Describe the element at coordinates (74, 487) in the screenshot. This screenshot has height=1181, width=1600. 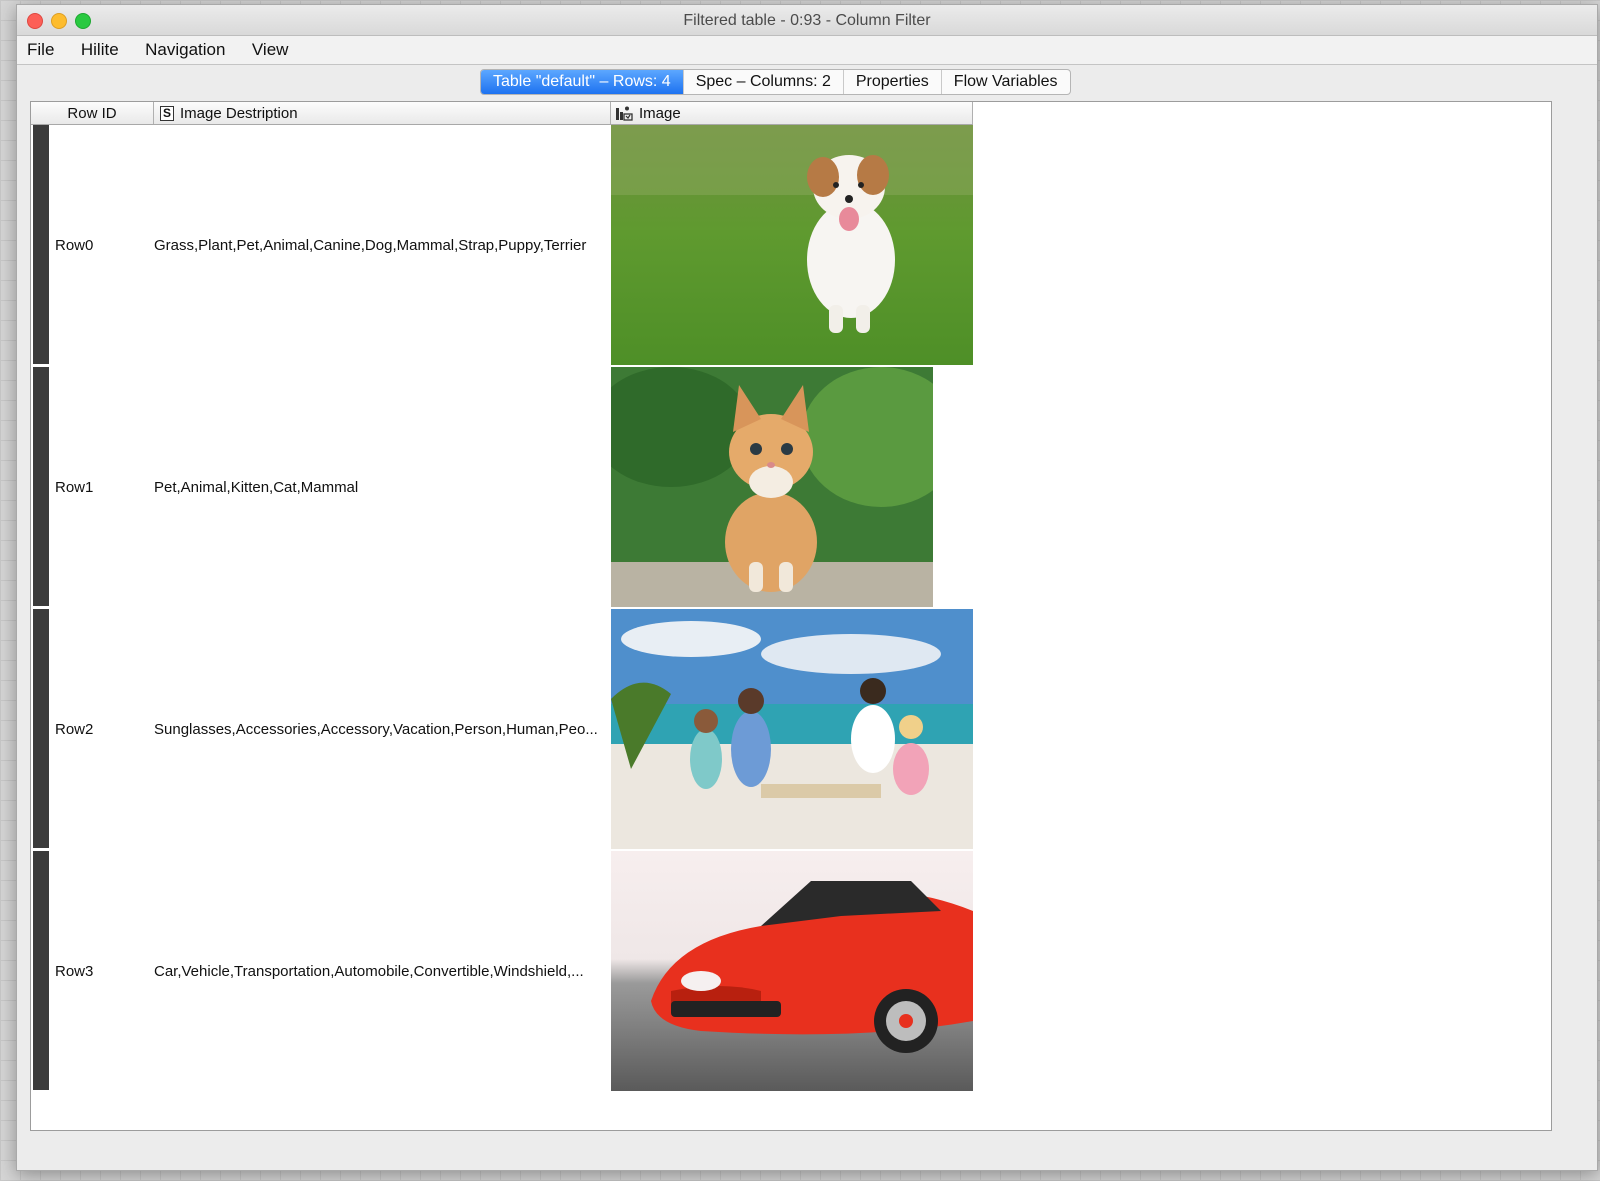
I see `row-id-cell: Row1` at that location.